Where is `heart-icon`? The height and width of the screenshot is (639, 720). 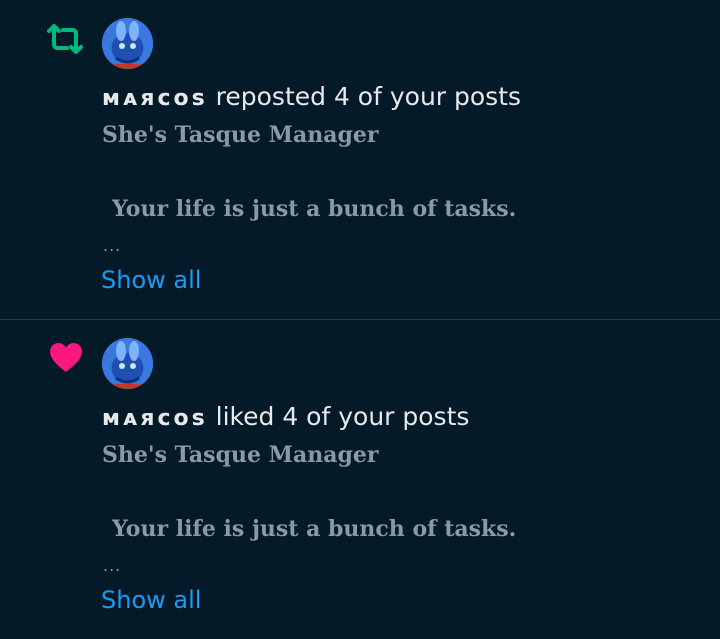
heart-icon is located at coordinates (66, 358).